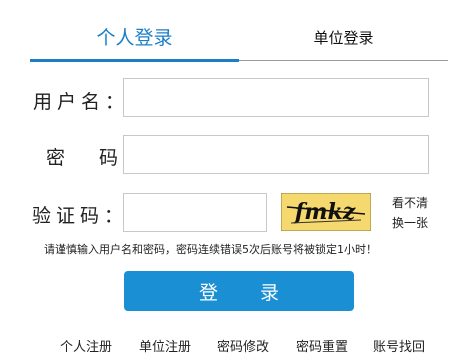 The height and width of the screenshot is (361, 464). I want to click on personal-register-link: 个人注册, so click(86, 345).